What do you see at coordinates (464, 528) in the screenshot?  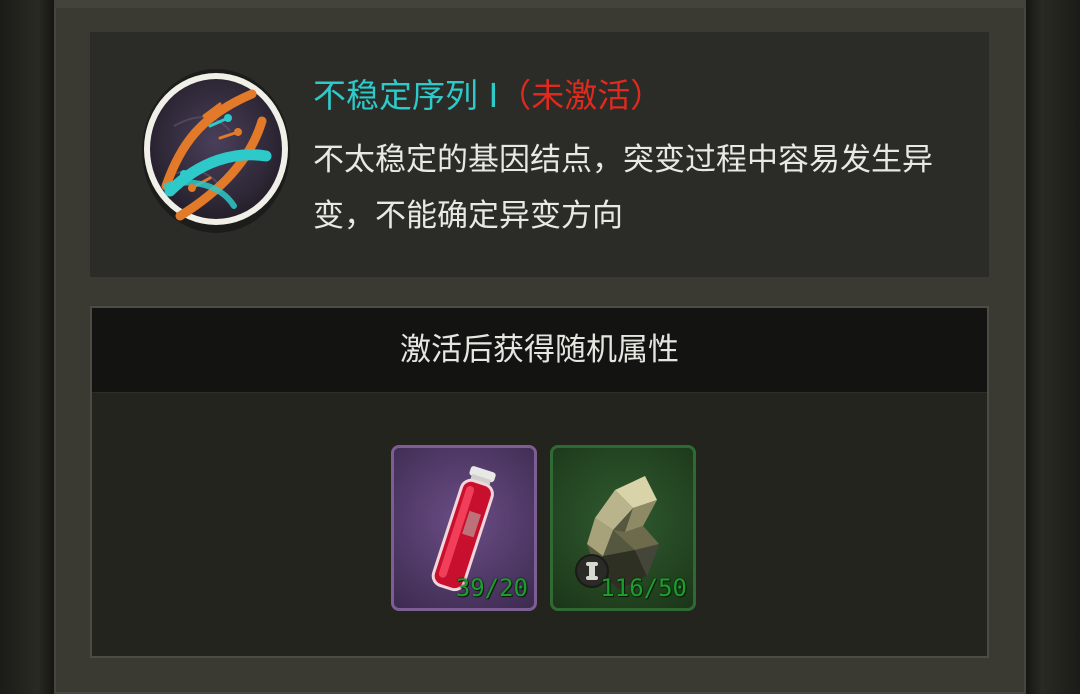 I see `item-slot-vial: 39/20` at bounding box center [464, 528].